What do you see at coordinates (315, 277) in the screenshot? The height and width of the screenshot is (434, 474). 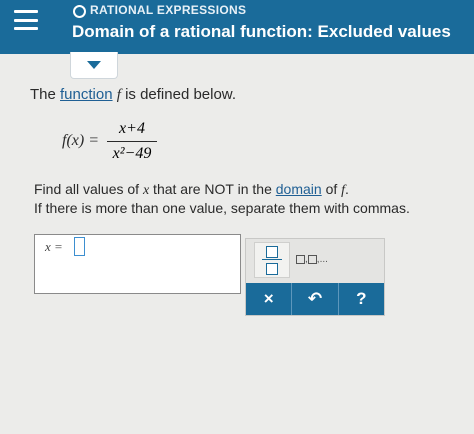 I see `math-keypad: ,,... × ↶ ?` at bounding box center [315, 277].